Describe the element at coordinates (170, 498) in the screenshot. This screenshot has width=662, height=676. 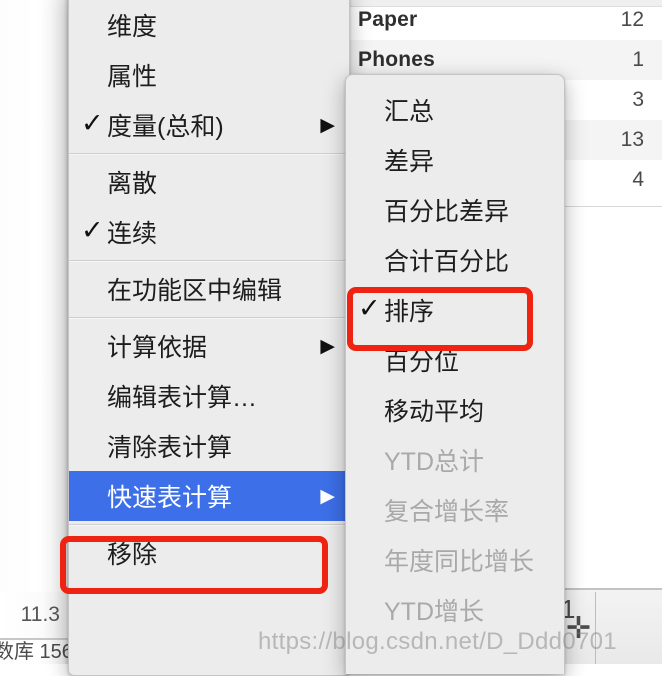
I see `menu-item-label: 快速表计算` at that location.